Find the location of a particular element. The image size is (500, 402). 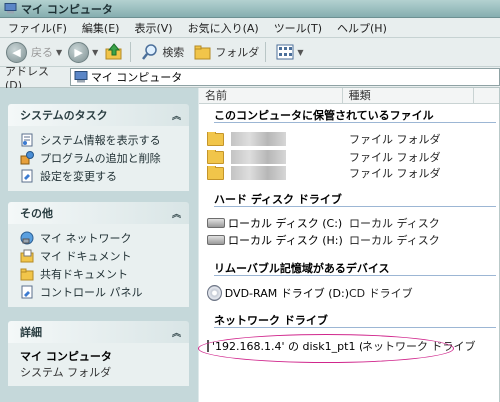

forward-dropdown-icon: ▼ is located at coordinates (95, 52).